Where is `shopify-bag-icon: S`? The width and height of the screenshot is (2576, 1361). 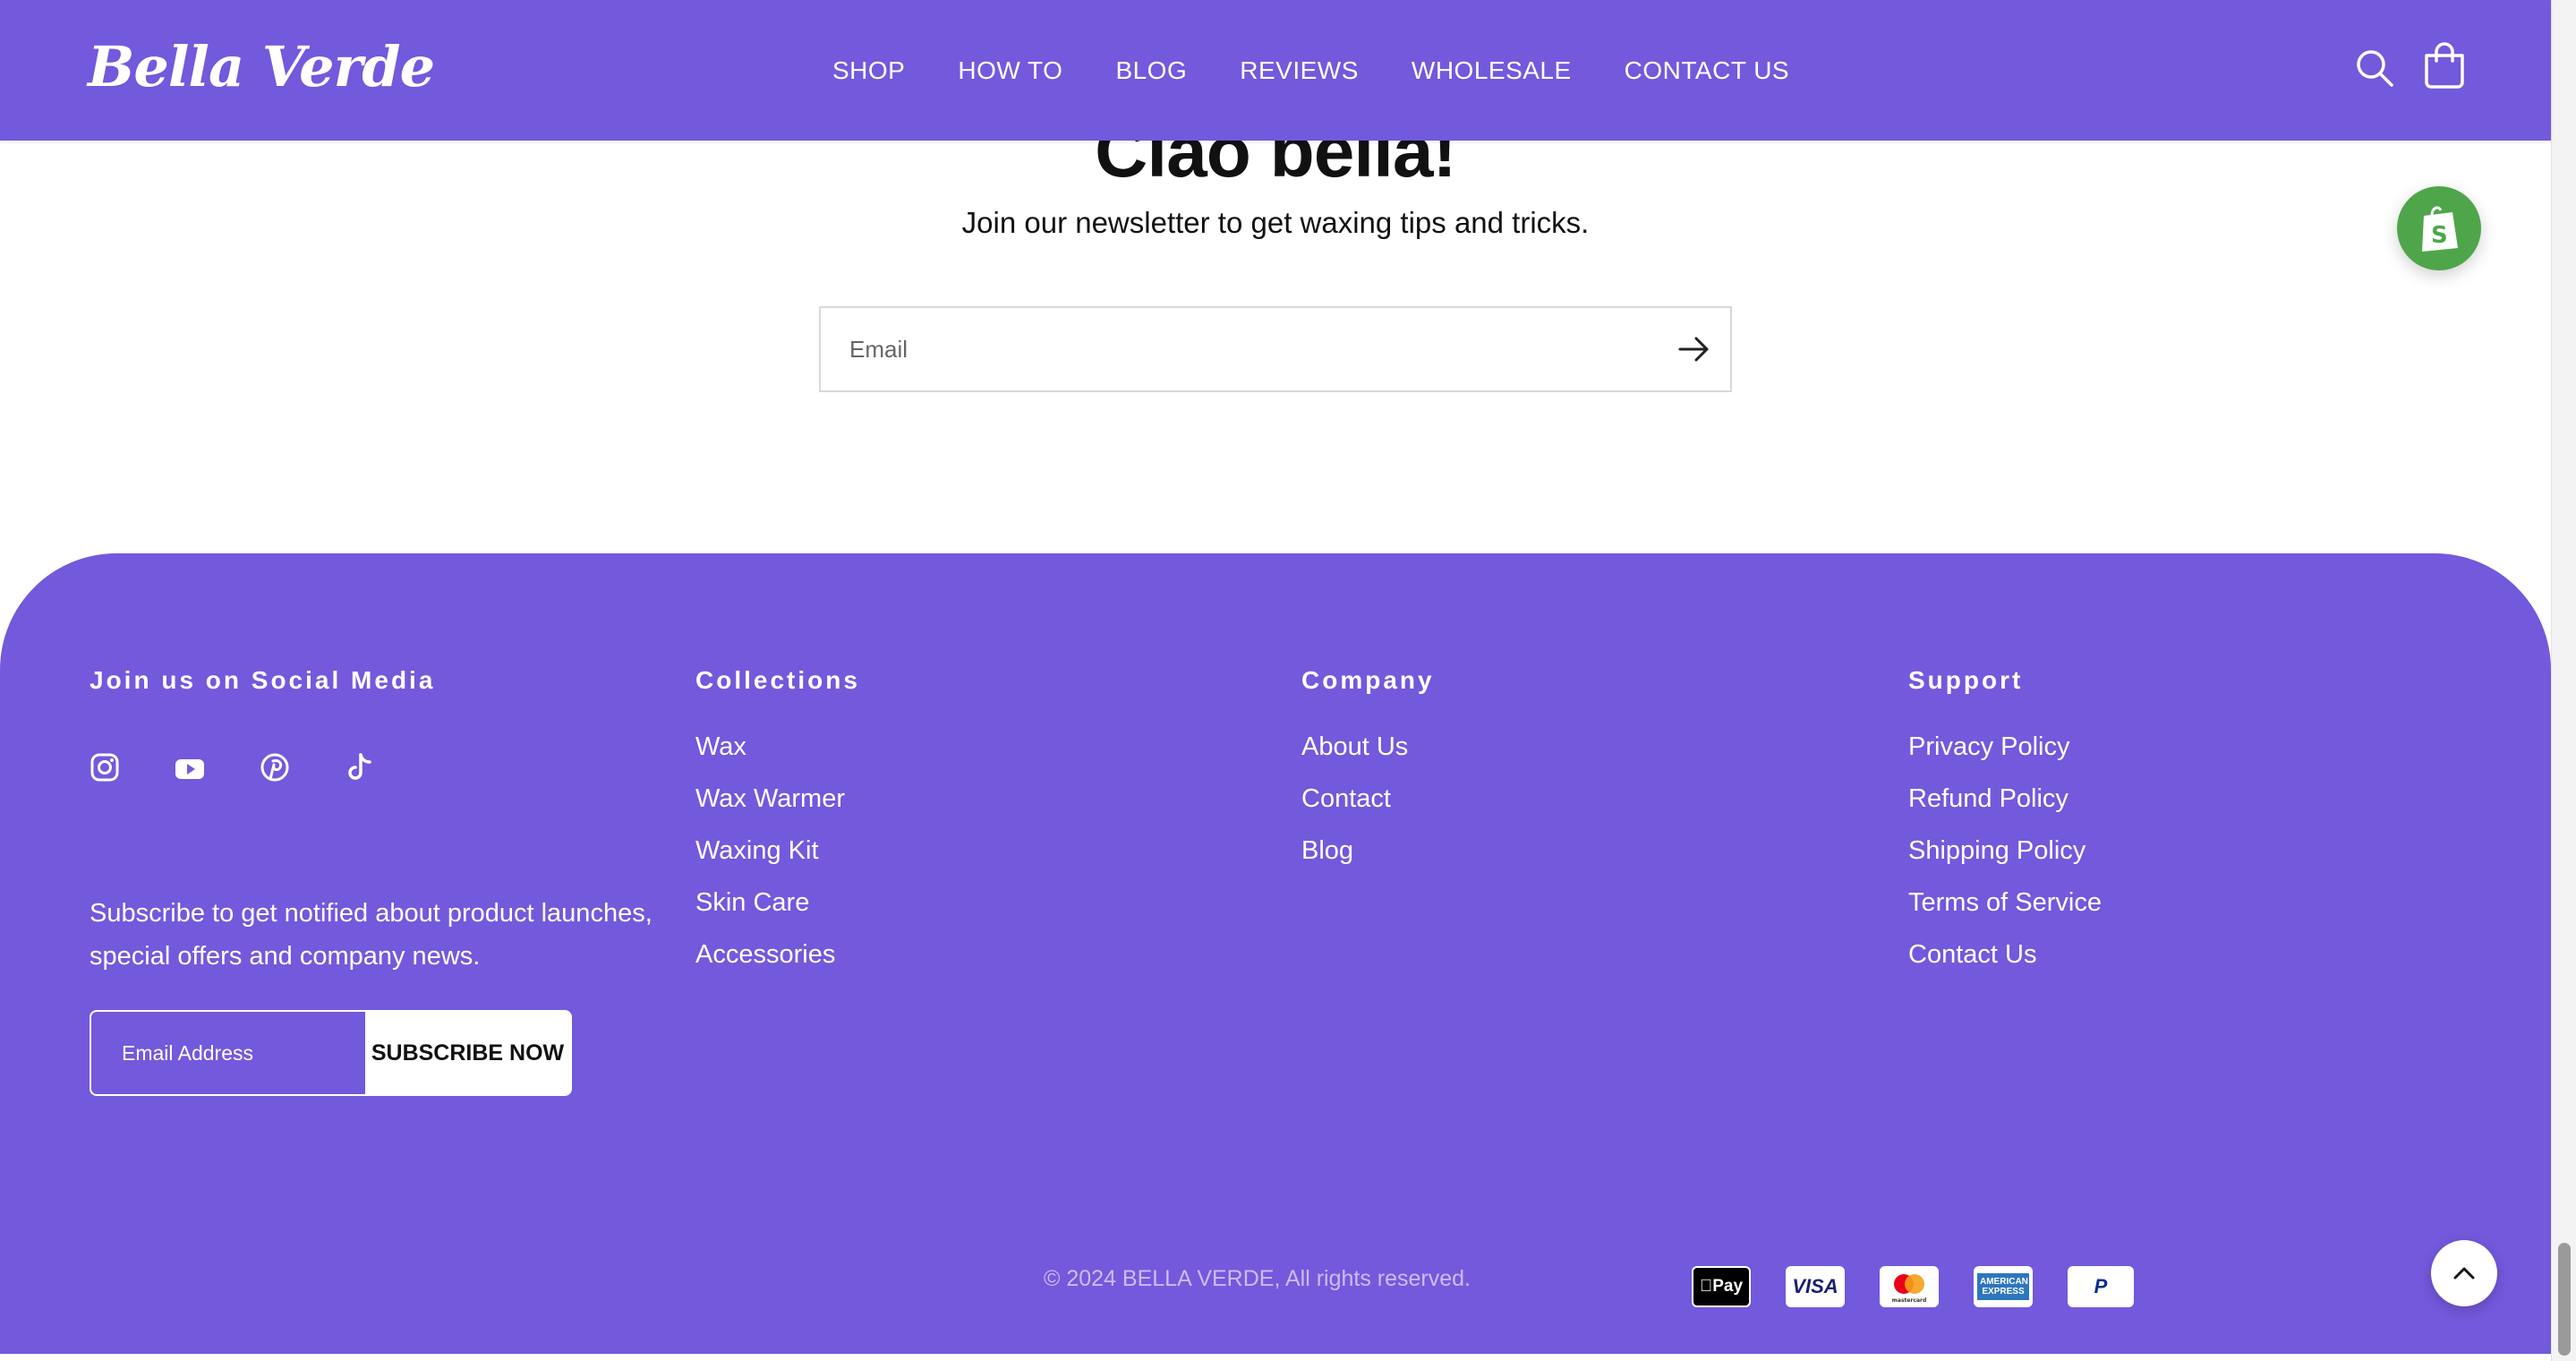 shopify-bag-icon: S is located at coordinates (2440, 229).